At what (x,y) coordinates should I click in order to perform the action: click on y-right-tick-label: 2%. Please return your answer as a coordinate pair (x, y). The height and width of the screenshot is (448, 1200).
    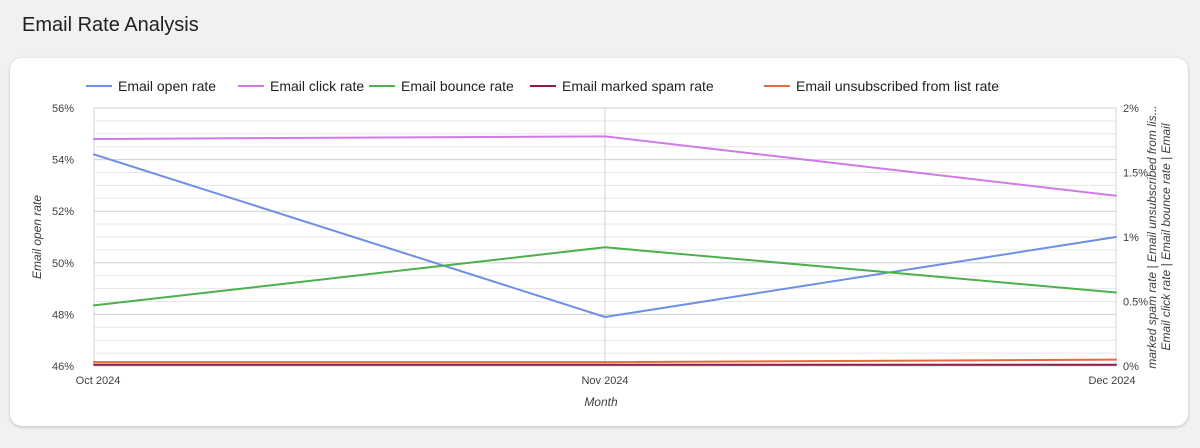
    Looking at the image, I should click on (1131, 109).